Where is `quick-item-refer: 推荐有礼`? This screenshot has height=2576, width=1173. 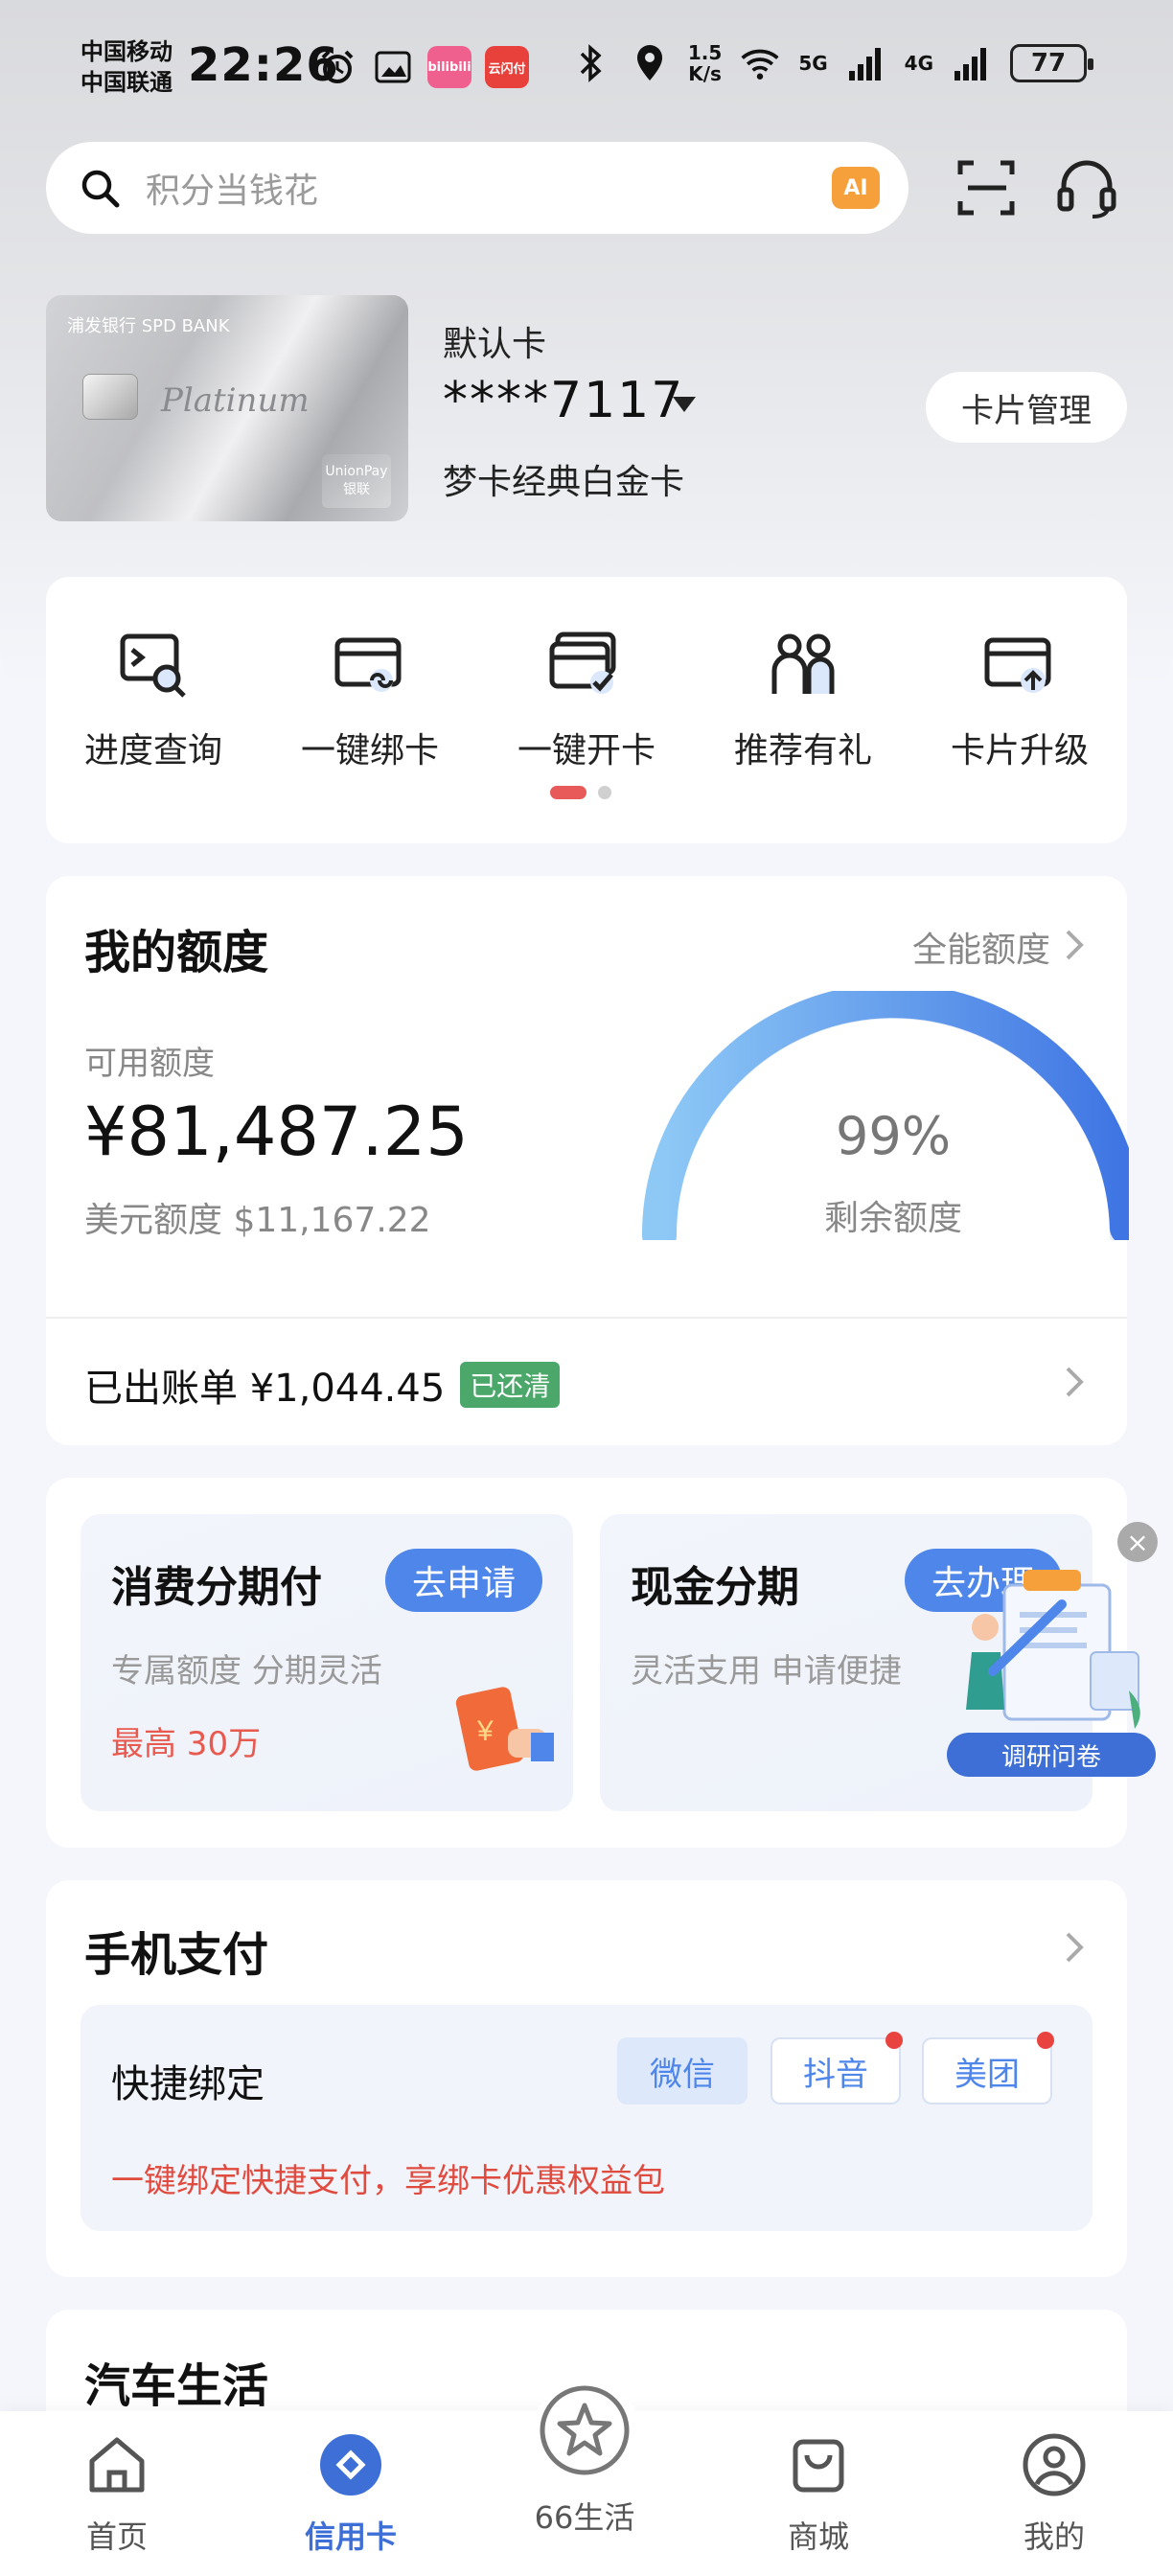 quick-item-refer: 推荐有礼 is located at coordinates (803, 699).